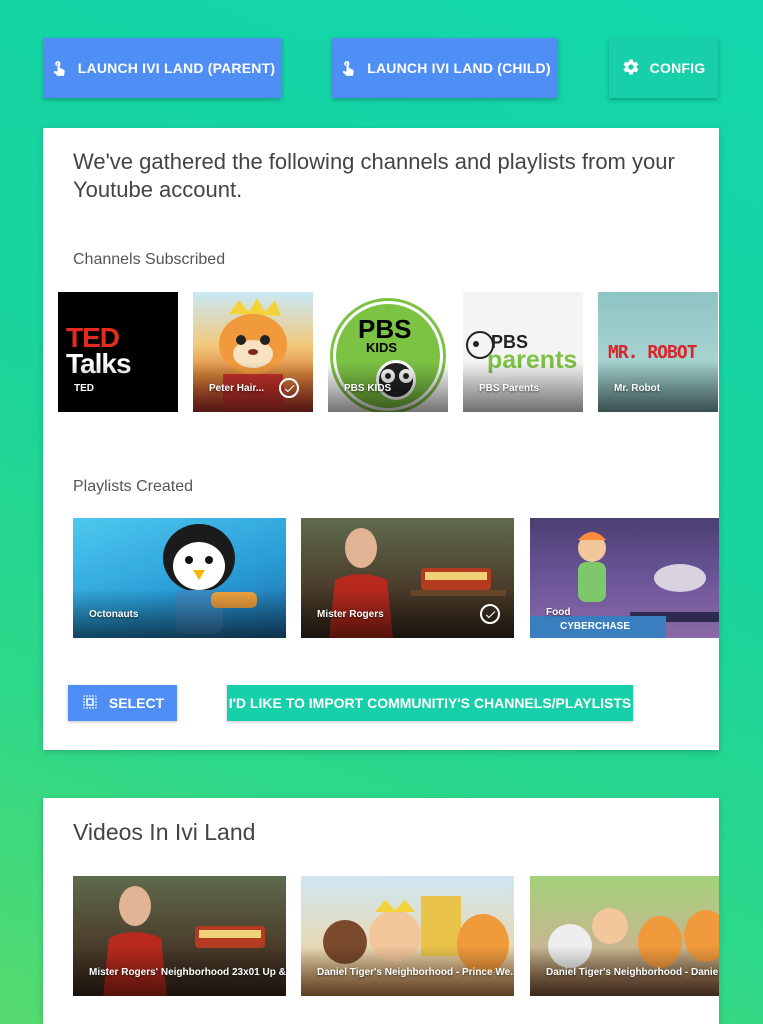 The height and width of the screenshot is (1024, 763). What do you see at coordinates (632, 972) in the screenshot?
I see `video-name: Daniel Tiger's Neighborhood - Daniel V` at bounding box center [632, 972].